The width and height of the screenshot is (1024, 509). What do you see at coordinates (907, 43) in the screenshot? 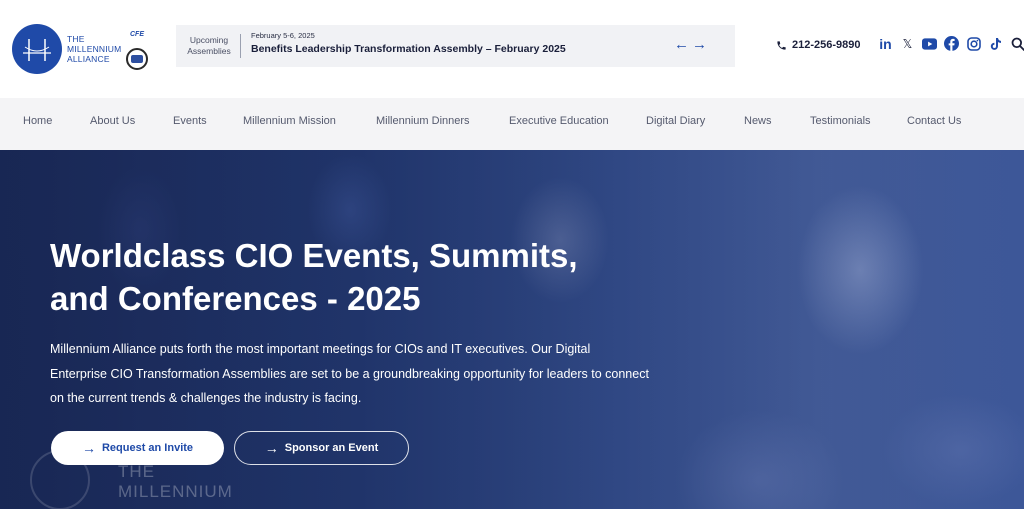
I see `x-icon: 𝕏` at bounding box center [907, 43].